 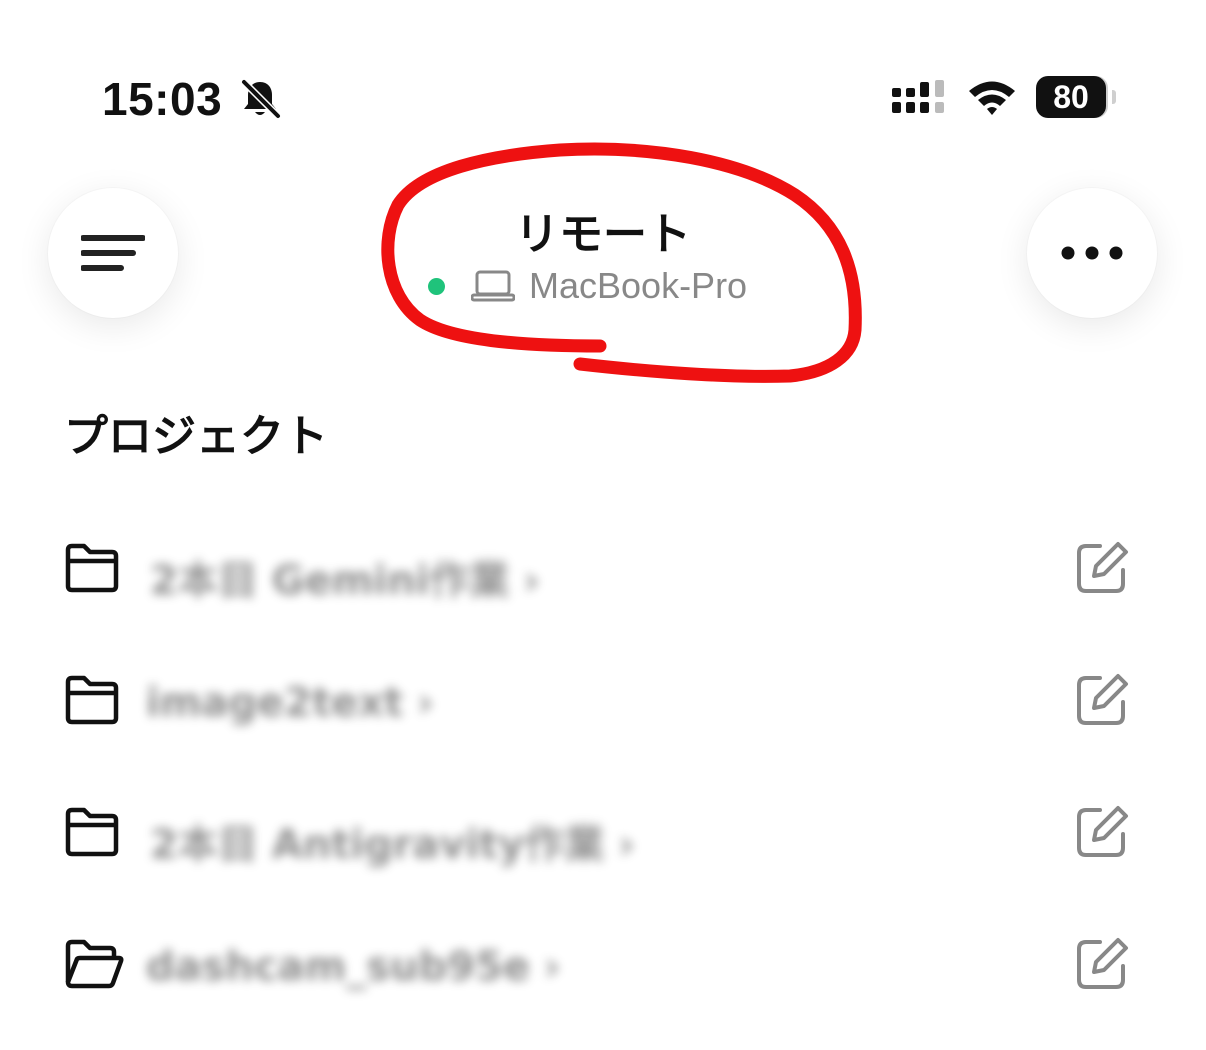 I want to click on laptop-icon, so click(x=493, y=286).